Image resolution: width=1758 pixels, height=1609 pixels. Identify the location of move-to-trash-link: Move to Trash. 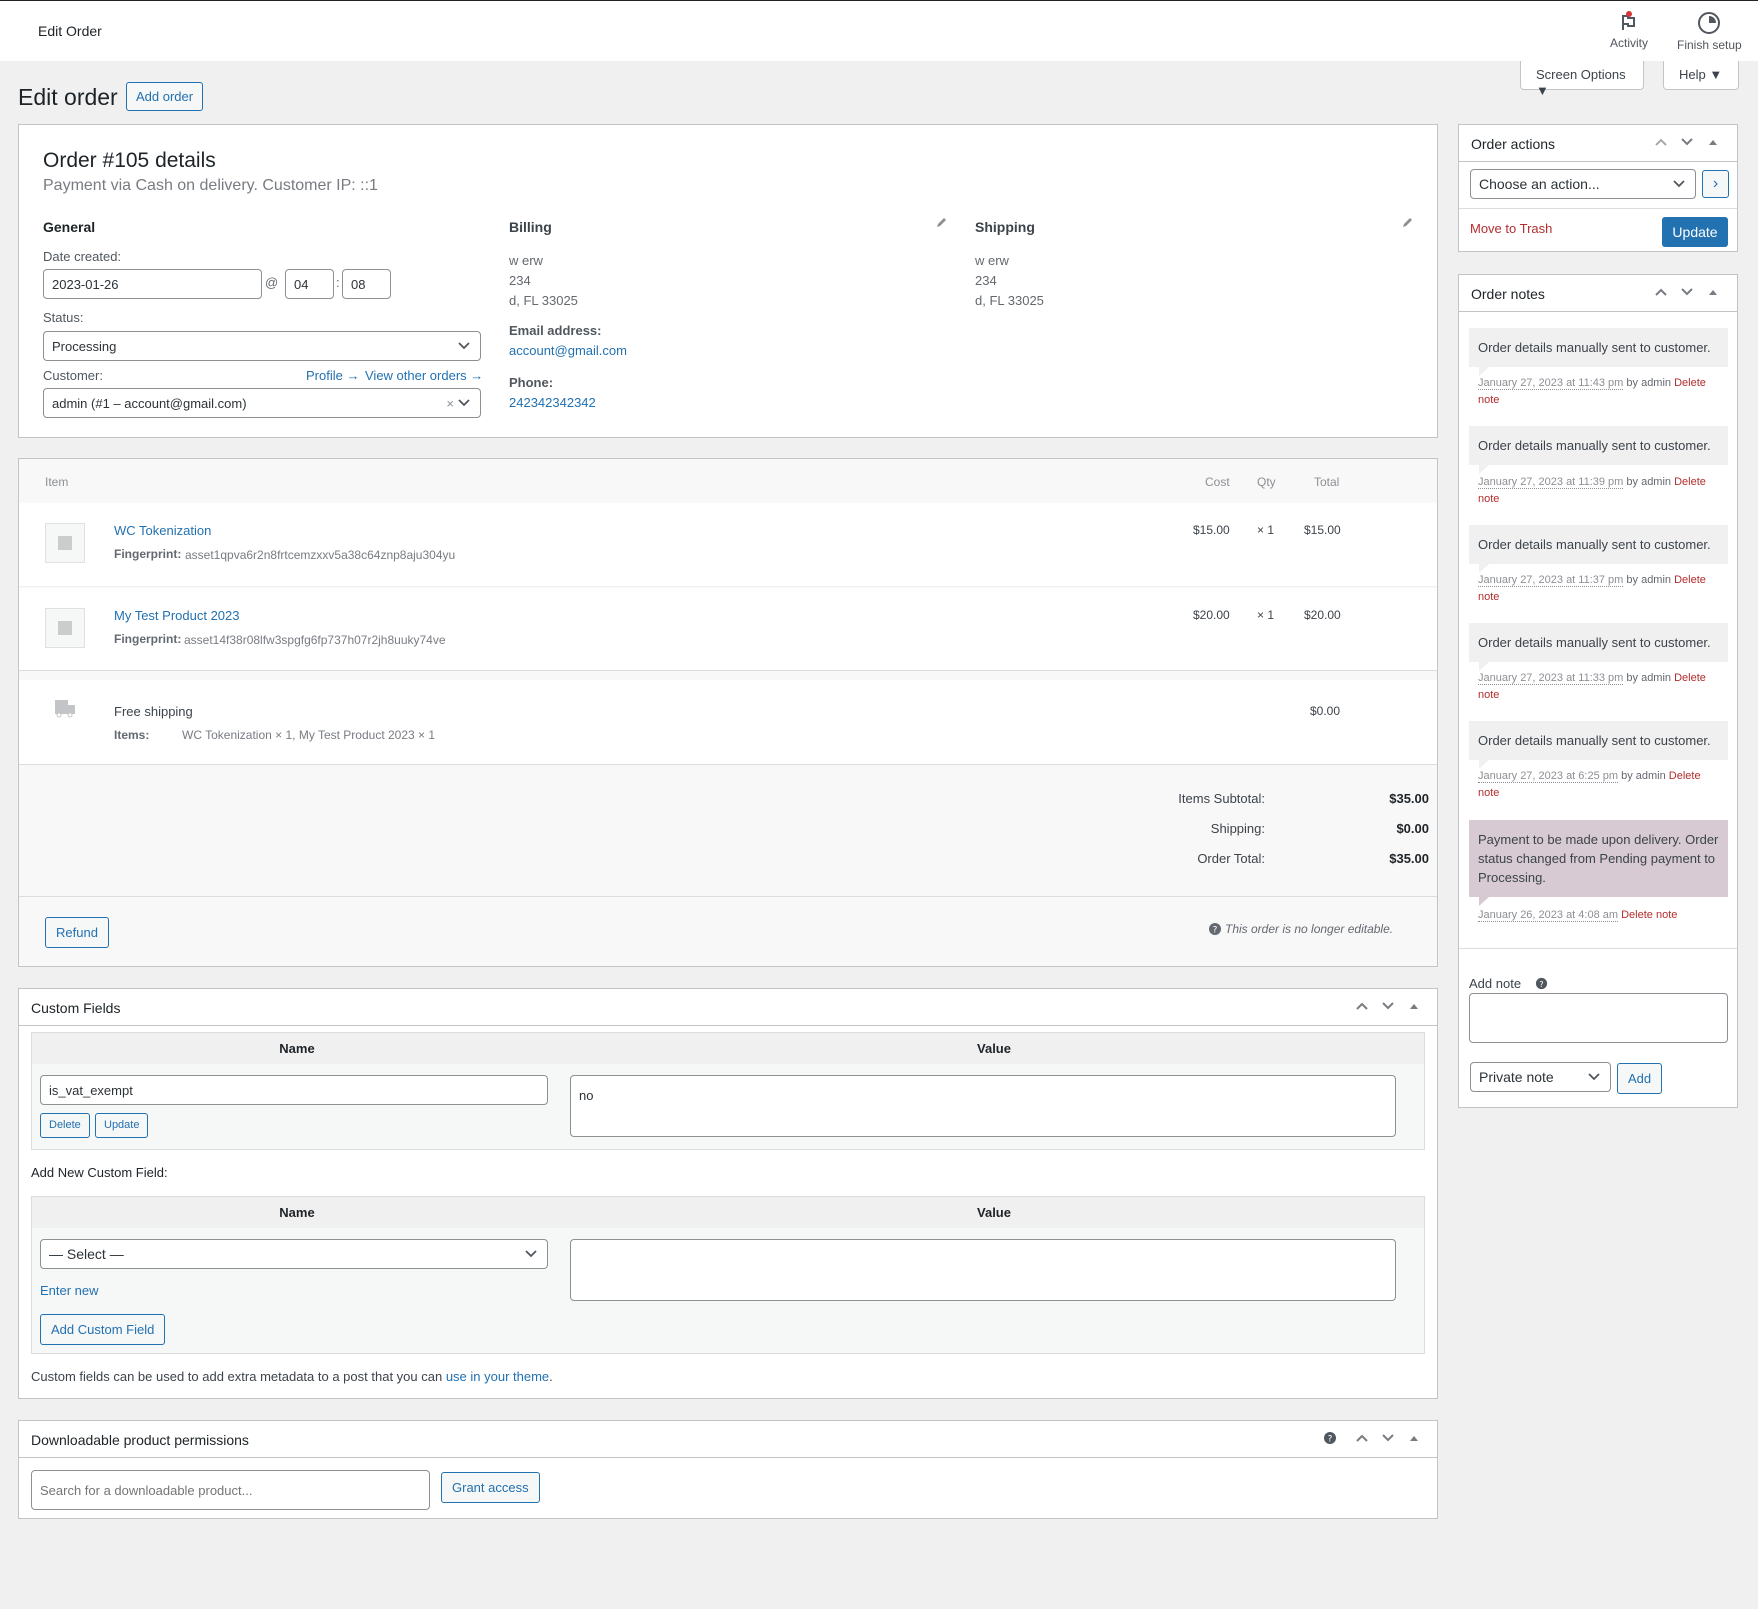
(1511, 228).